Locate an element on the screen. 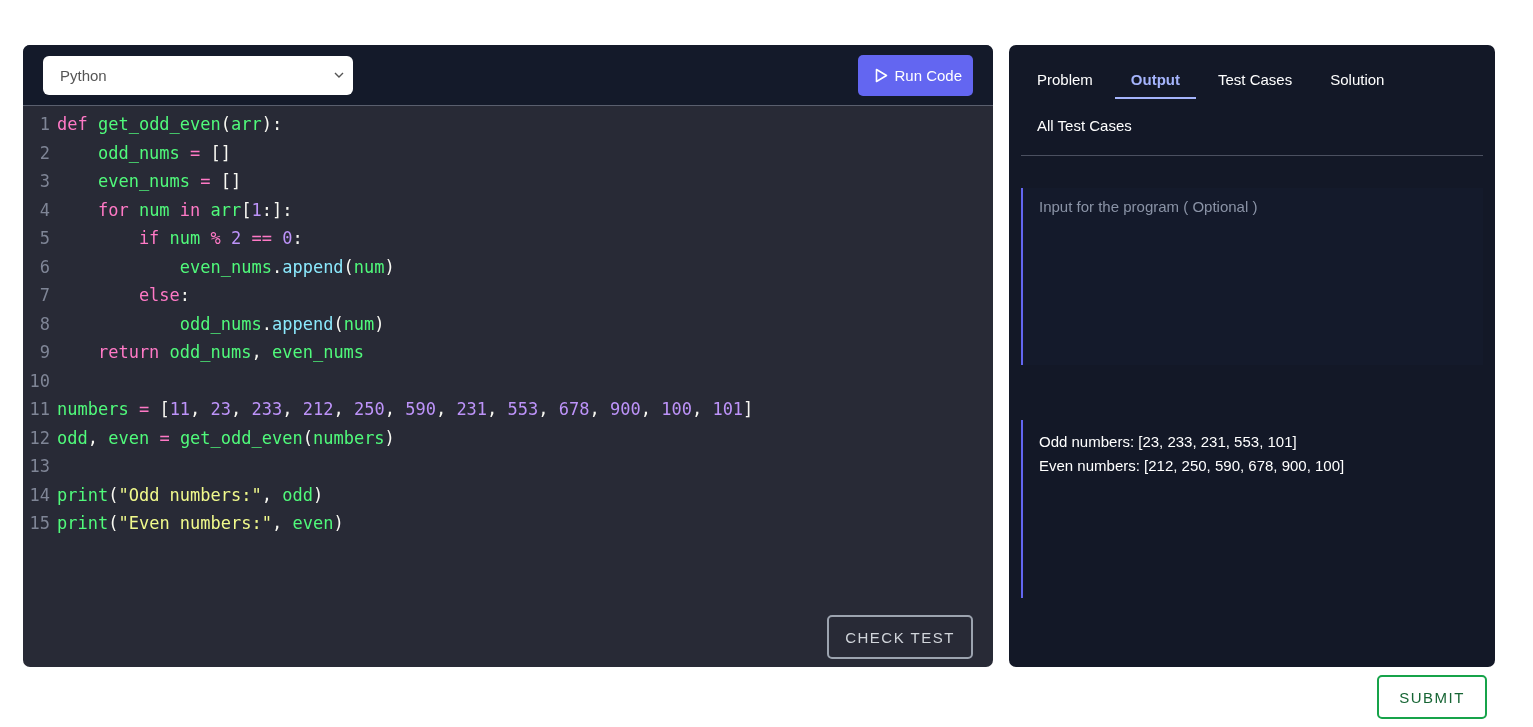 The height and width of the screenshot is (727, 1533). line-number: 7 is located at coordinates (44, 295).